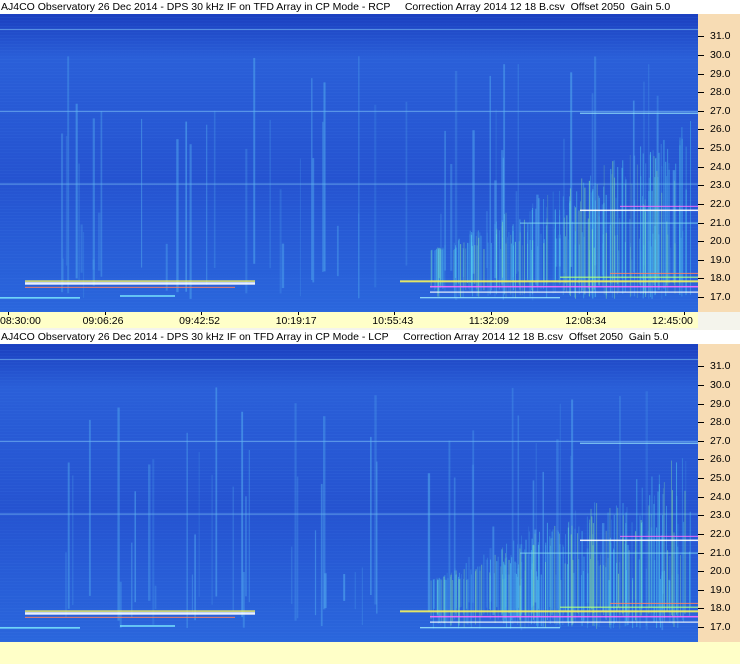  What do you see at coordinates (370, 653) in the screenshot?
I see `bottom-time-strip` at bounding box center [370, 653].